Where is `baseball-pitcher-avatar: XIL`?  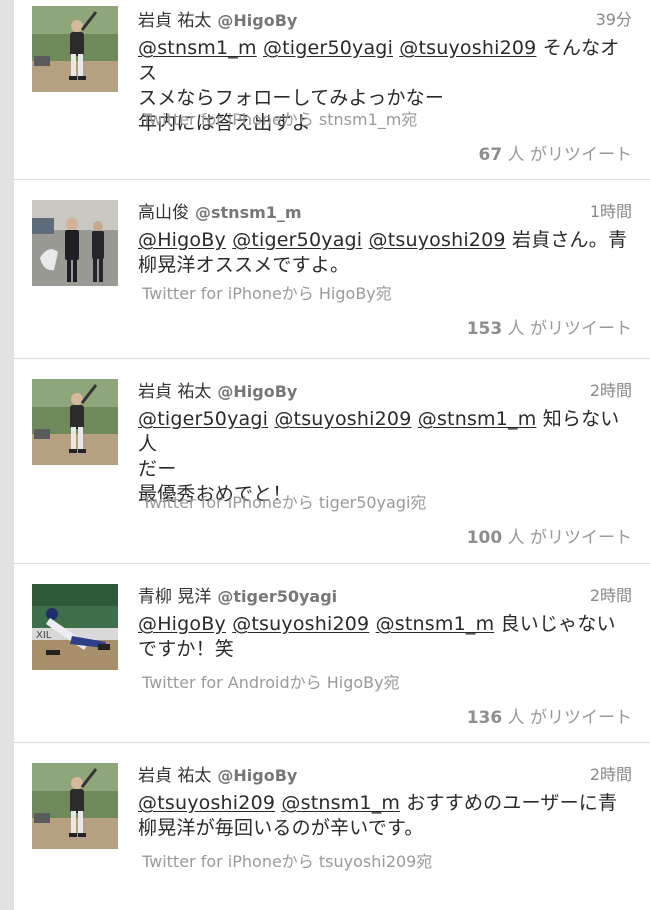 baseball-pitcher-avatar: XIL is located at coordinates (75, 627).